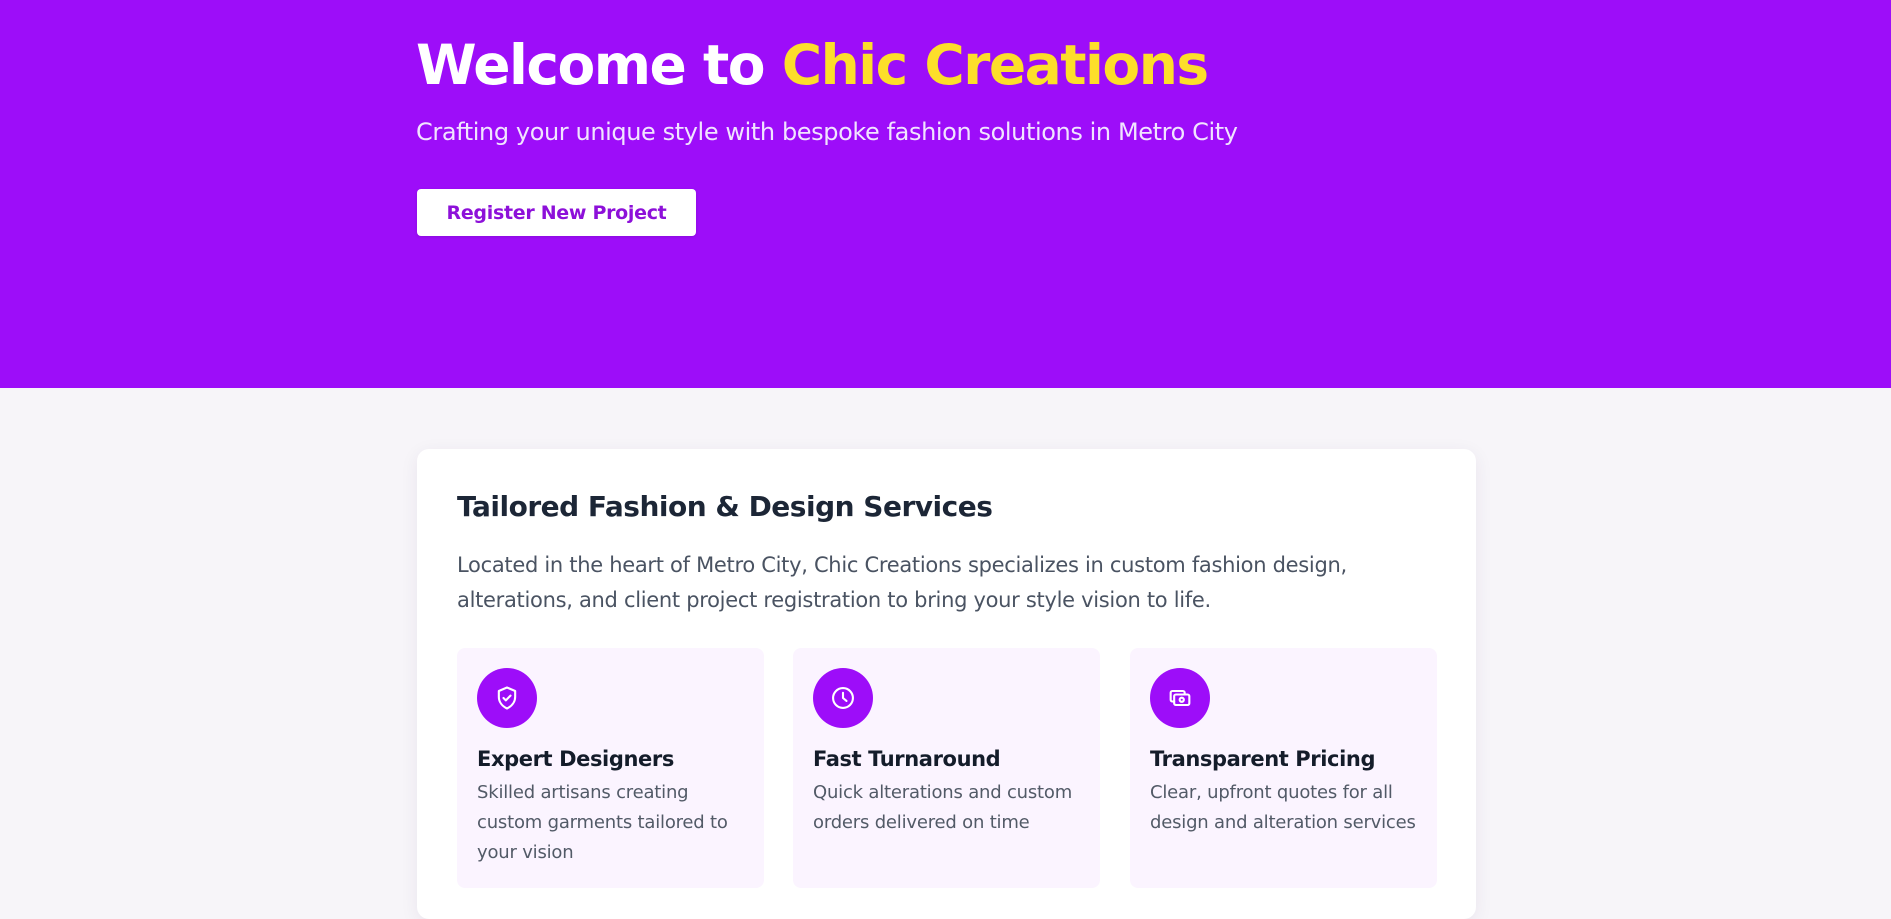  What do you see at coordinates (599, 65) in the screenshot?
I see `hero-title-prefix: Welcome to` at bounding box center [599, 65].